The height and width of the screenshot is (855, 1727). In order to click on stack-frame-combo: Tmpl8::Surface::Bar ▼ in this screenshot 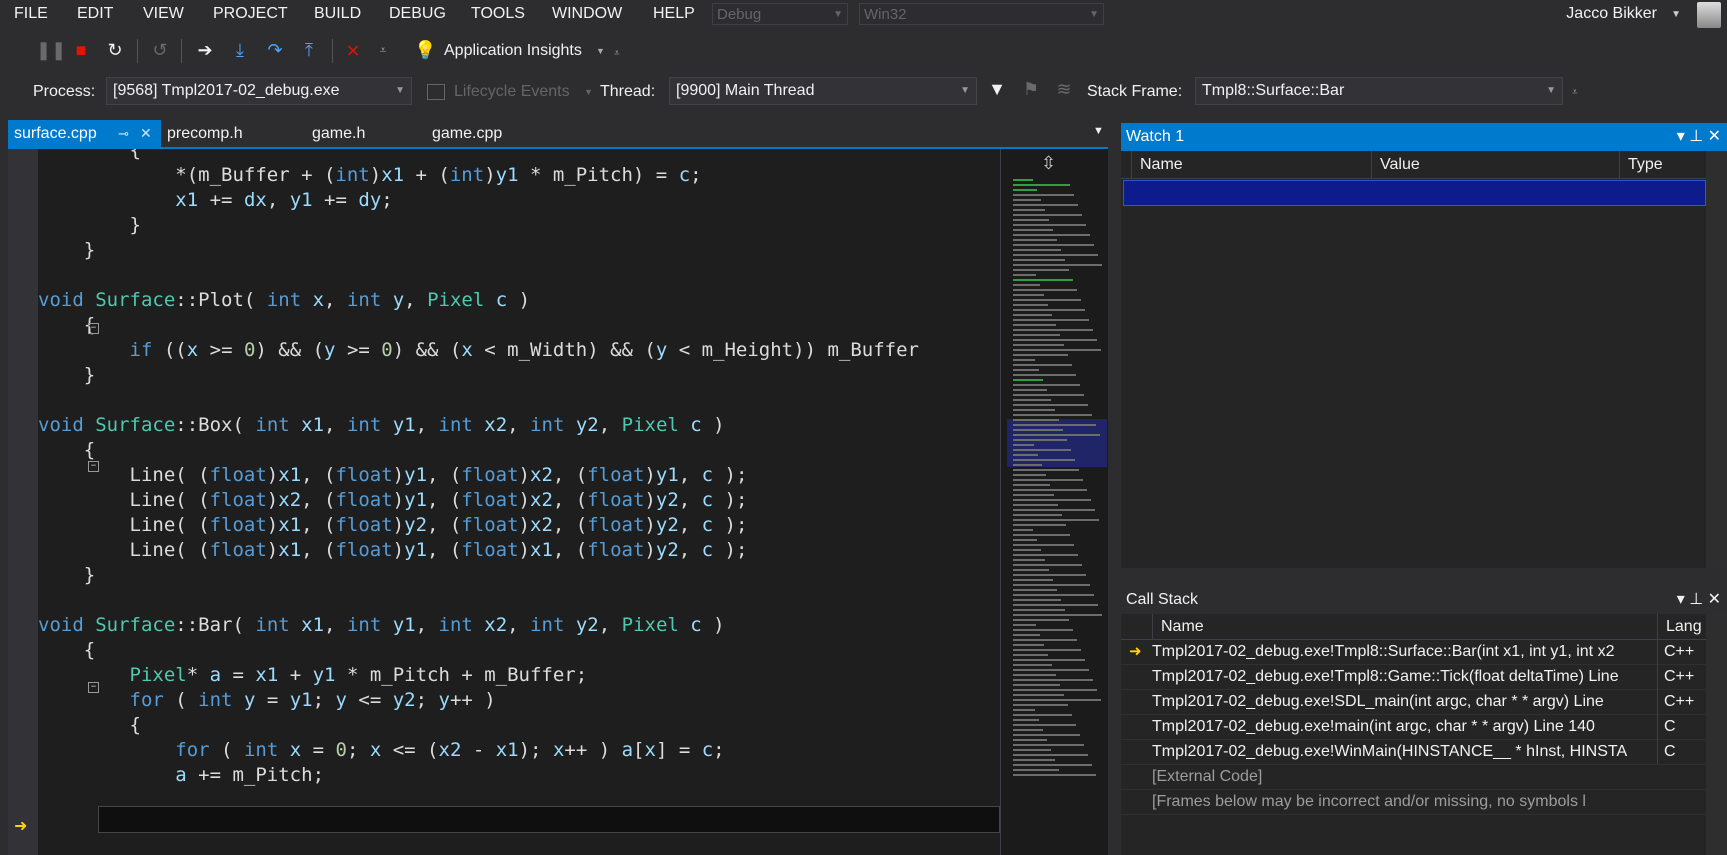, I will do `click(1379, 91)`.